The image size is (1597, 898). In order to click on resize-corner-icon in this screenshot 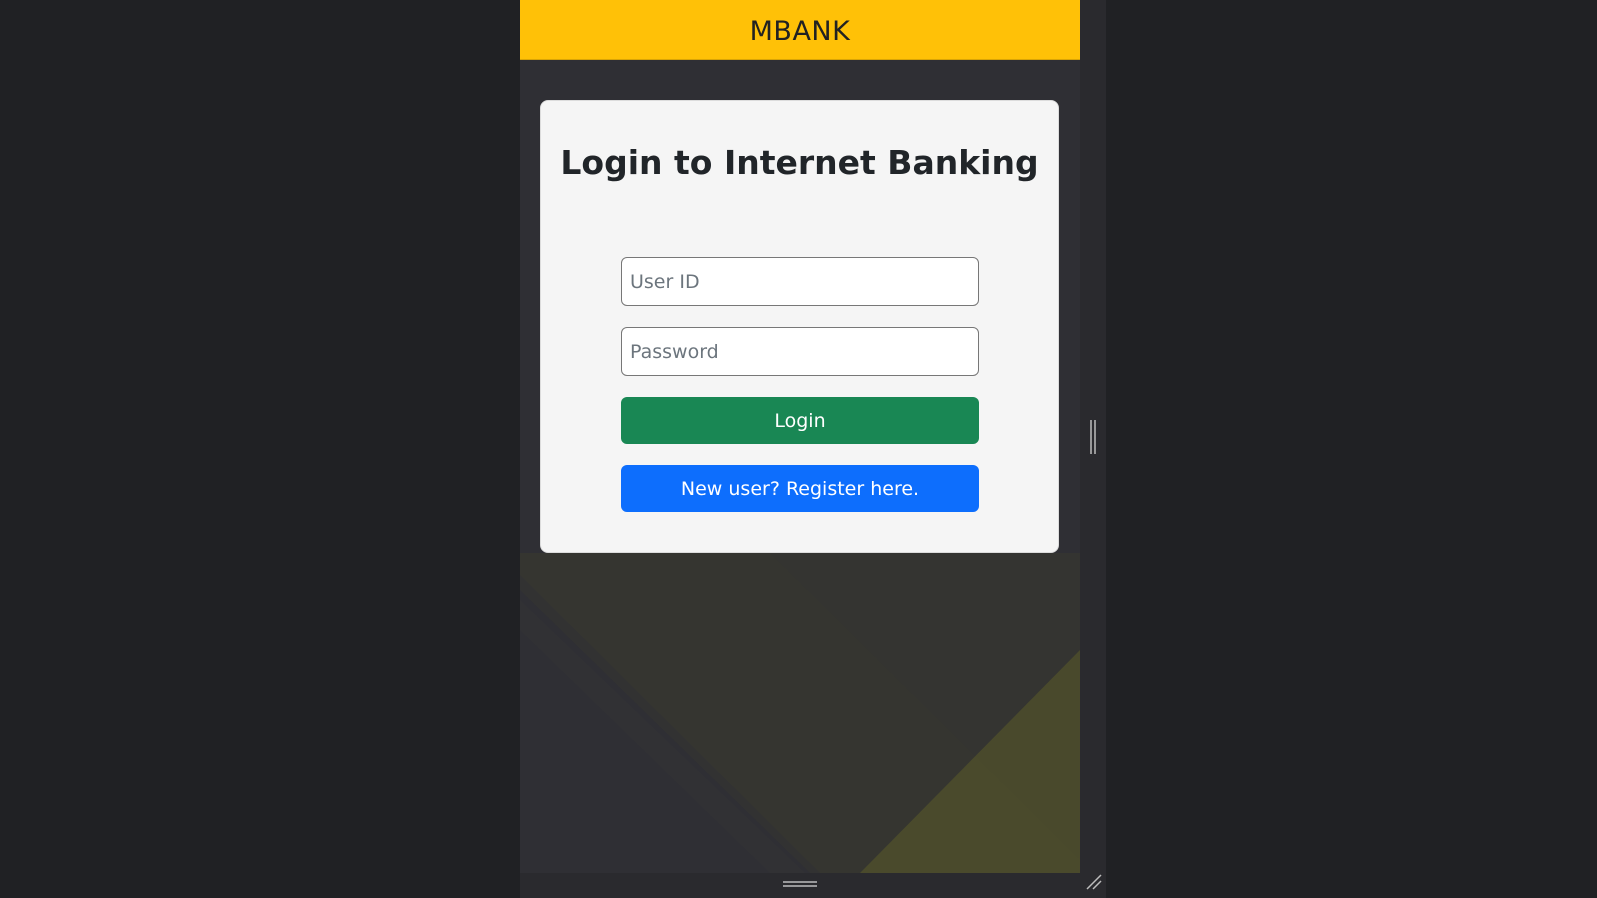, I will do `click(1094, 882)`.